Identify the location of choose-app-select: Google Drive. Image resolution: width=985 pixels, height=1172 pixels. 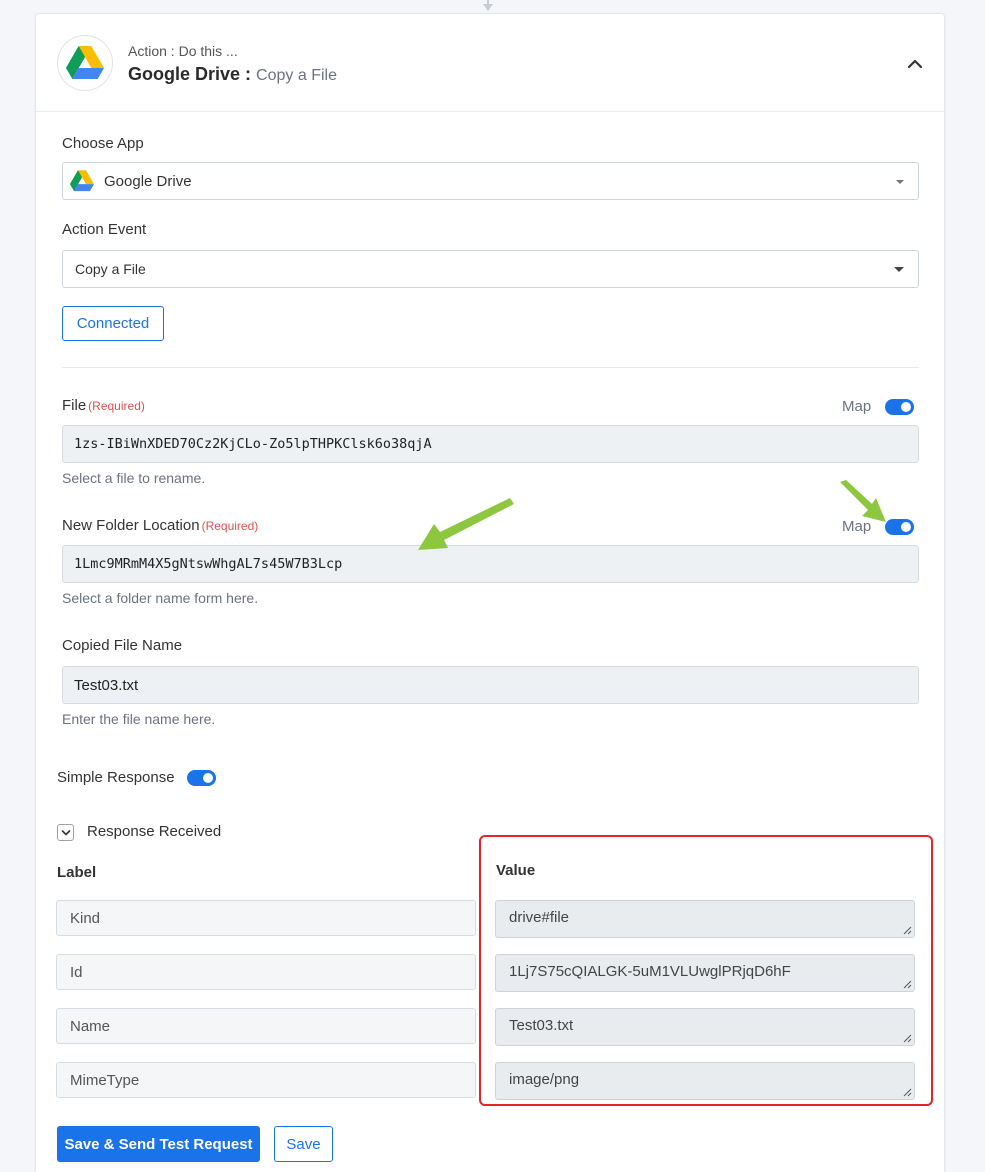
(490, 181).